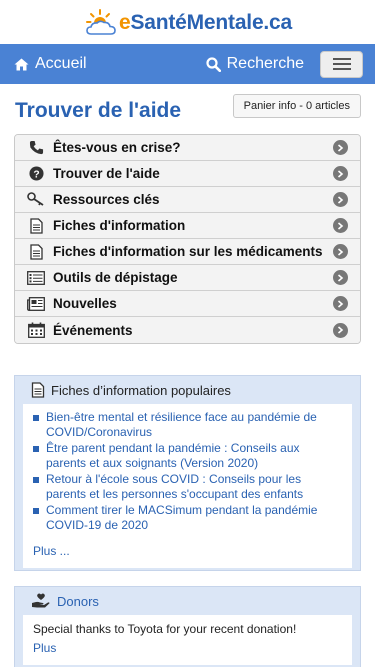 The width and height of the screenshot is (375, 667). What do you see at coordinates (93, 330) in the screenshot?
I see `menu-item-label: Événements` at bounding box center [93, 330].